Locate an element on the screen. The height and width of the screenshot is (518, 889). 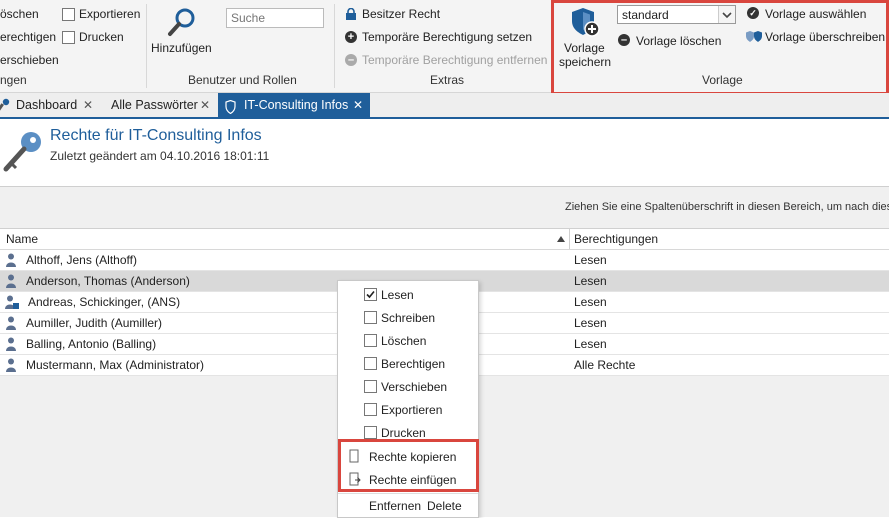
menu-item-remove: Entfernen Delete is located at coordinates (408, 506).